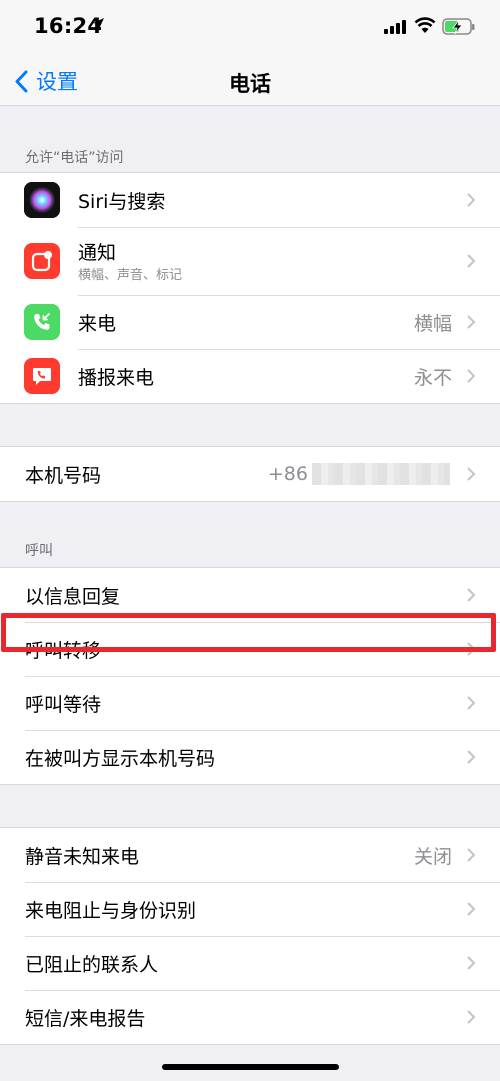 The image size is (500, 1081). What do you see at coordinates (39, 551) in the screenshot?
I see `section-header-calls: 呼叫` at bounding box center [39, 551].